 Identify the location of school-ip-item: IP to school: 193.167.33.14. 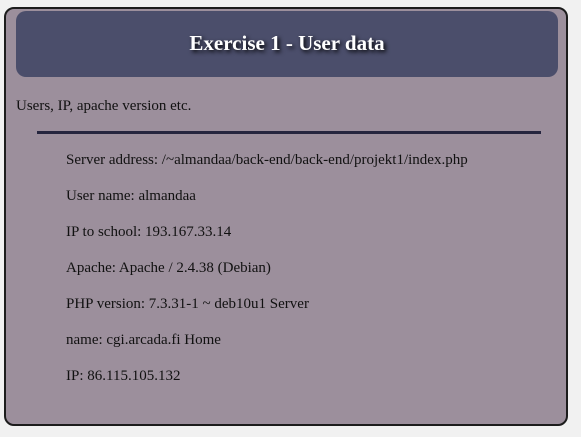
(149, 232).